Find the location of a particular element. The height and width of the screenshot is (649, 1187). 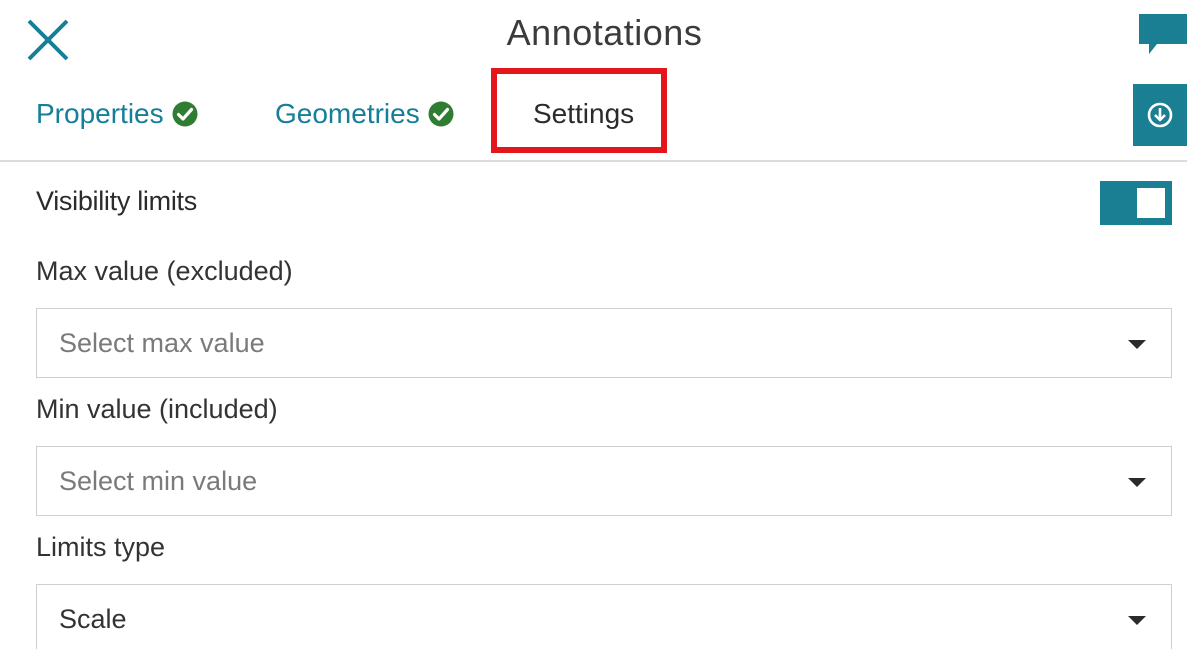

limits-type-label: Limits type is located at coordinates (101, 547).